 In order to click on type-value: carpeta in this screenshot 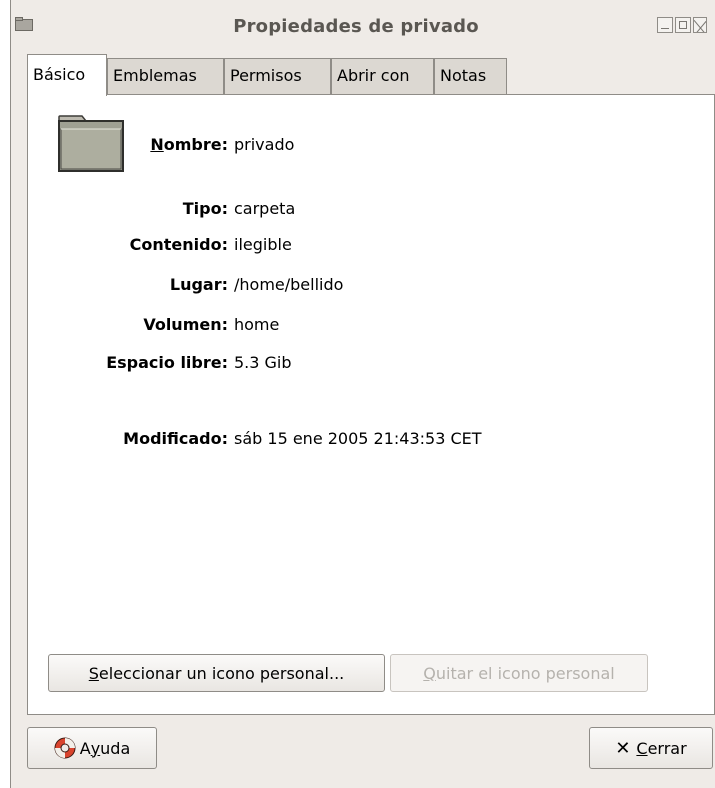, I will do `click(265, 208)`.